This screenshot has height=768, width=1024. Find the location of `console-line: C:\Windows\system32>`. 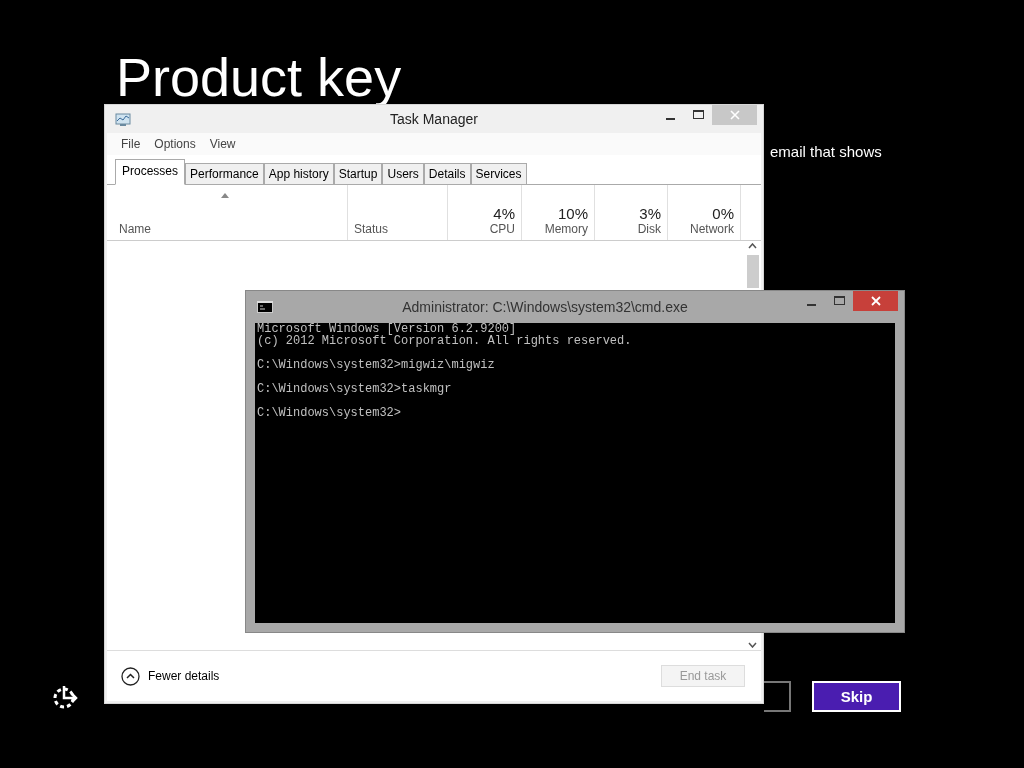

console-line: C:\Windows\system32> is located at coordinates (330, 413).